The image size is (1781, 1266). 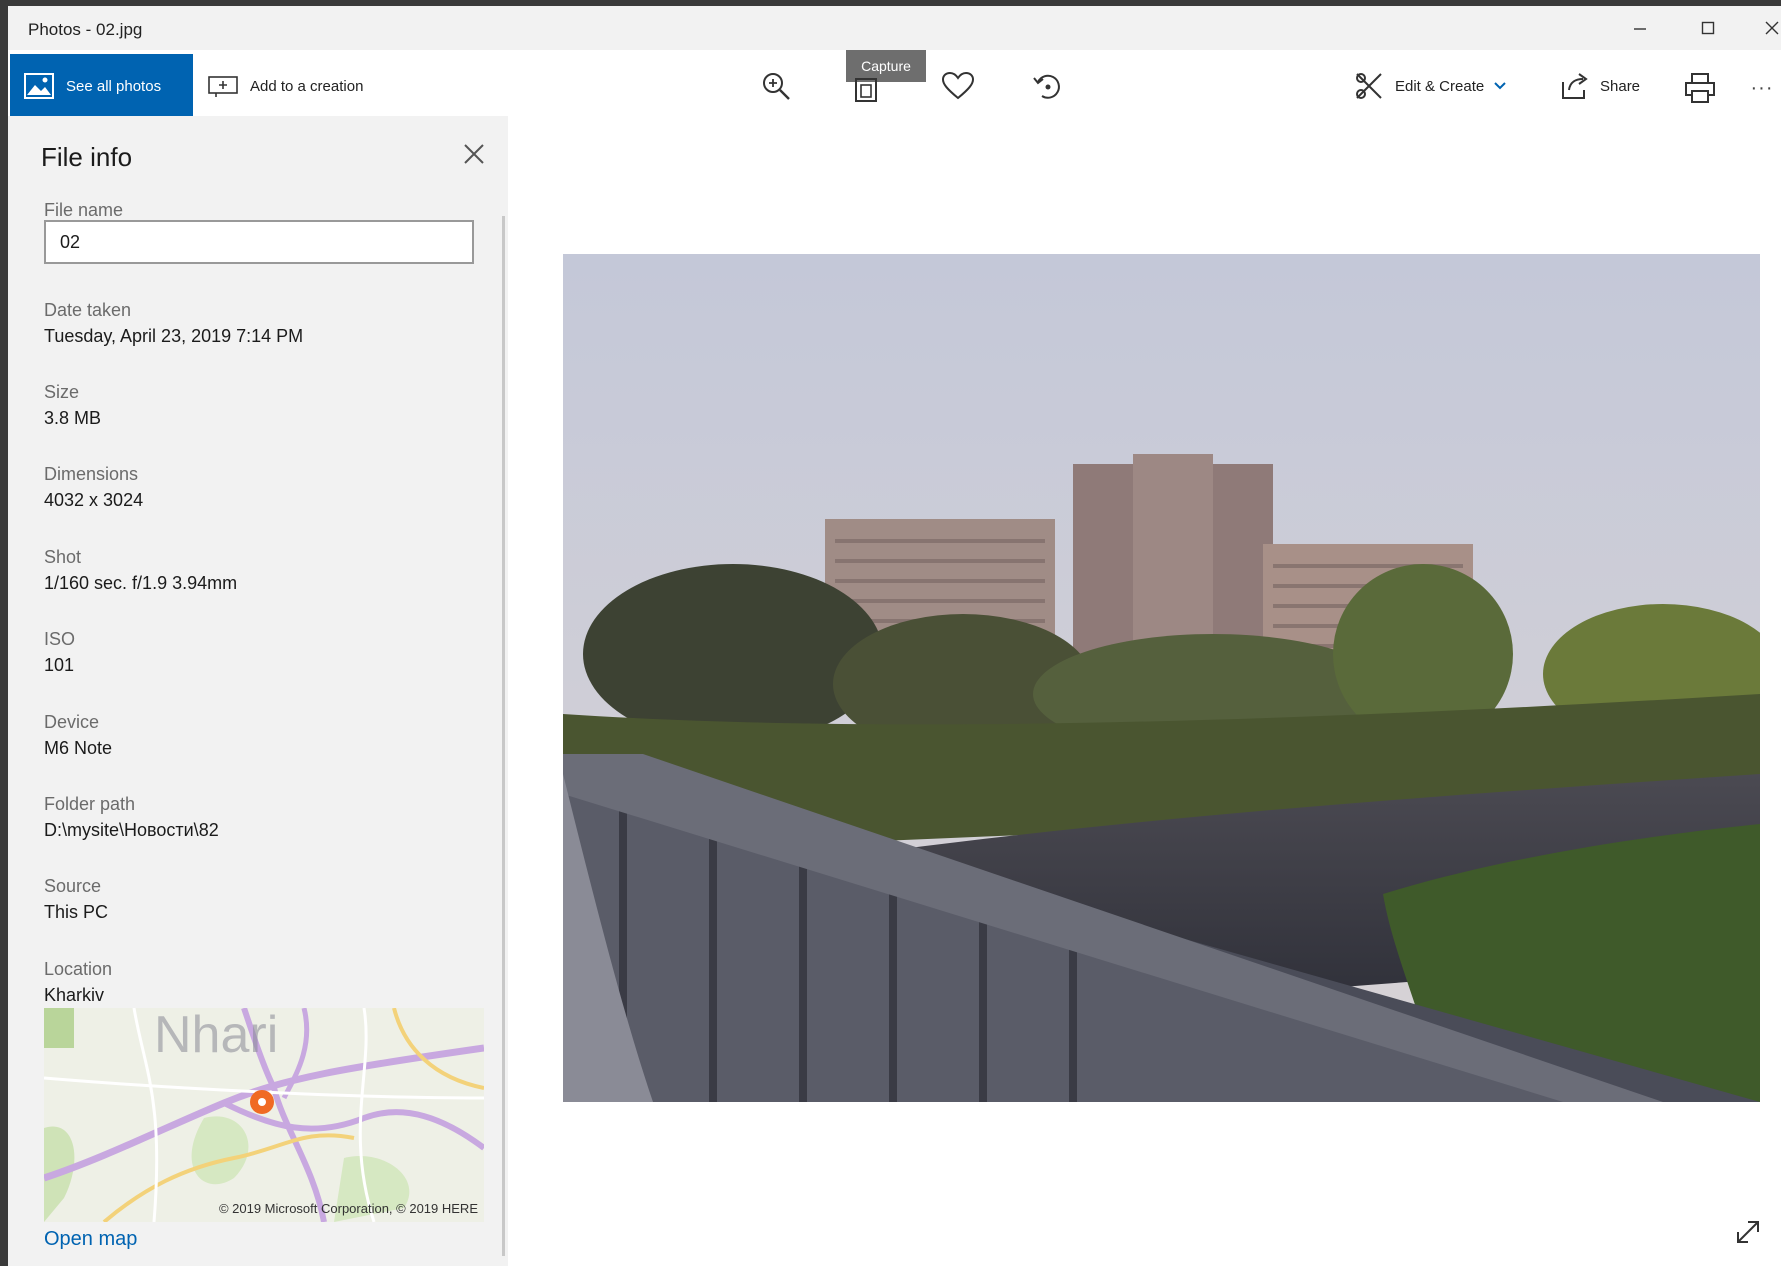 I want to click on panel-scrollbar, so click(x=503, y=736).